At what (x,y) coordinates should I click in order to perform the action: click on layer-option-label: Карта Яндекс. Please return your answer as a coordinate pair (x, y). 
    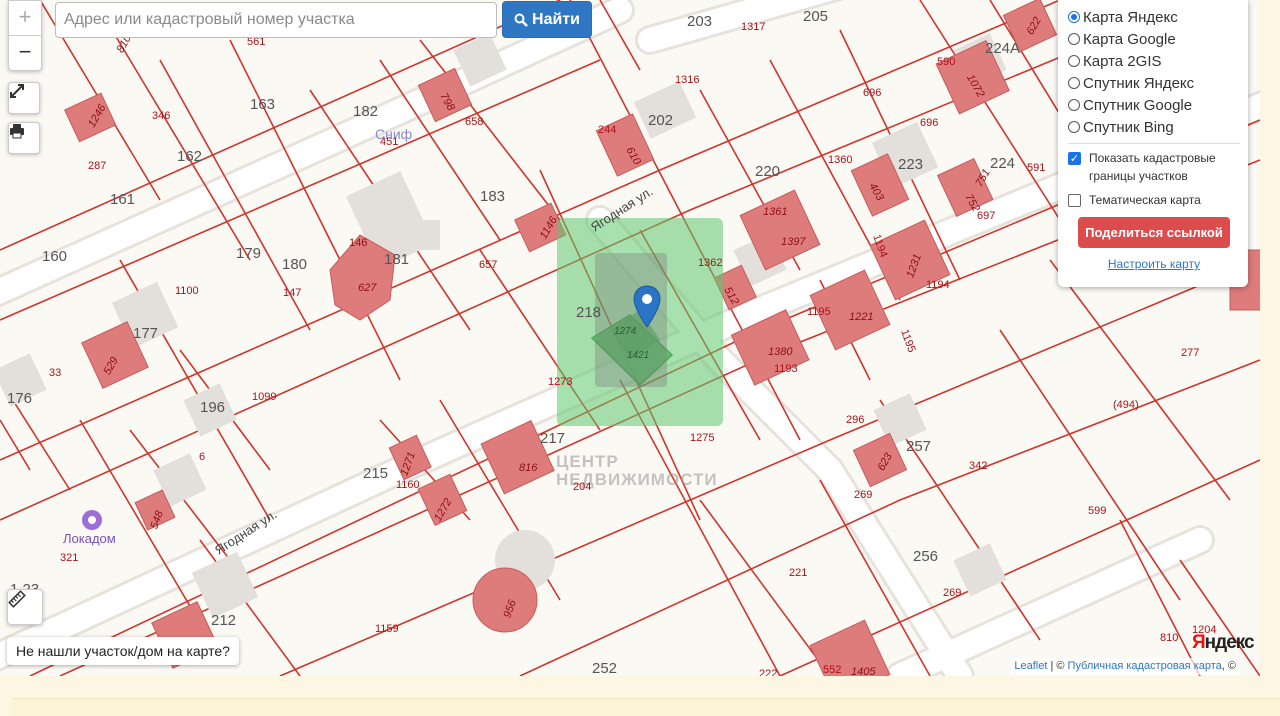
    Looking at the image, I should click on (1130, 17).